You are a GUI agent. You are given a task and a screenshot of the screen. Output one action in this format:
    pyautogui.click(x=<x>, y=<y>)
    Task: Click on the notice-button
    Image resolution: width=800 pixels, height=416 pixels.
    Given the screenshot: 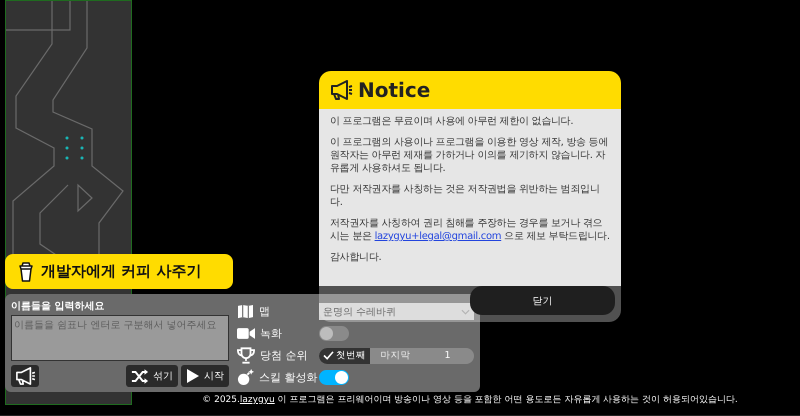 What is the action you would take?
    pyautogui.click(x=25, y=376)
    